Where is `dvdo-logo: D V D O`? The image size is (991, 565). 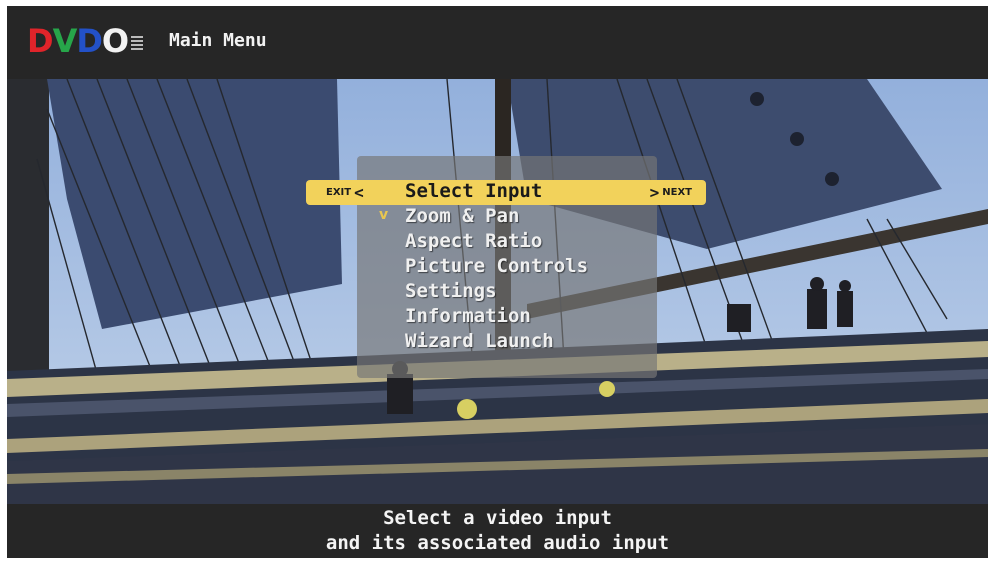
dvdo-logo: D V D O is located at coordinates (85, 41).